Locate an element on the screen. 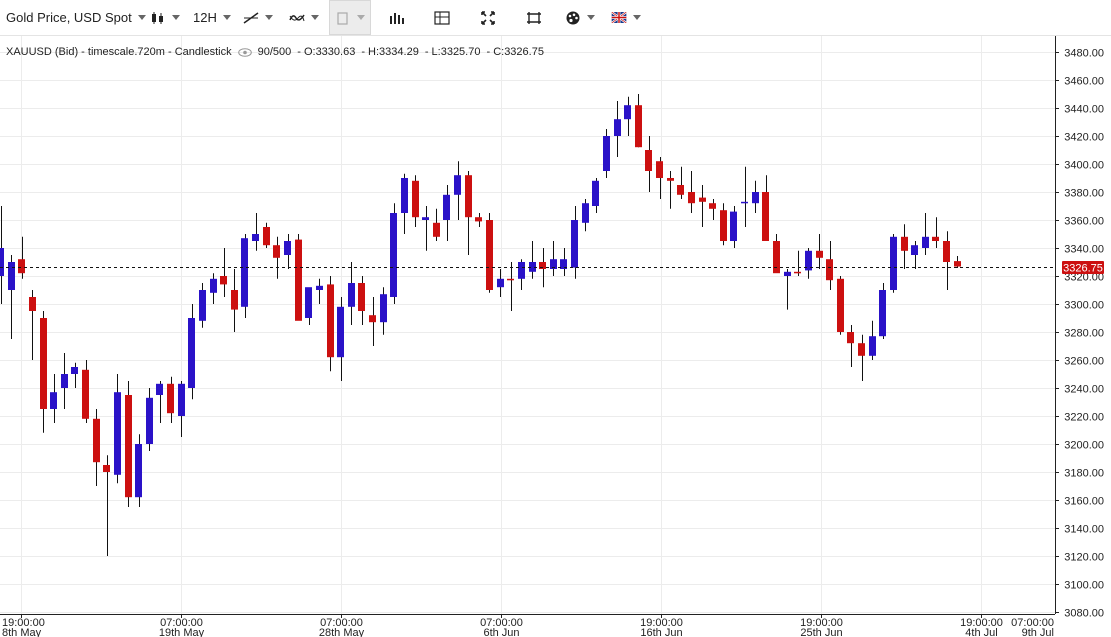  chart-type-selector is located at coordinates (165, 17).